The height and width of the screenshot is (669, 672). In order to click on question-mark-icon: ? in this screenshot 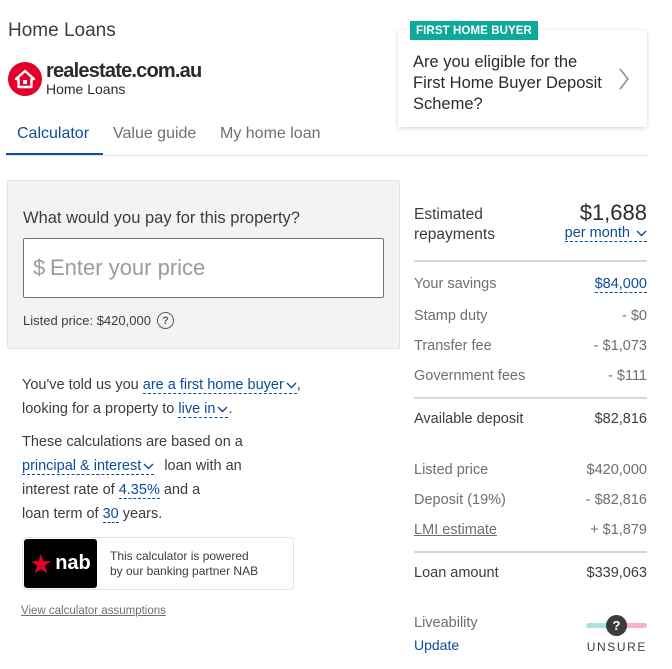, I will do `click(616, 625)`.